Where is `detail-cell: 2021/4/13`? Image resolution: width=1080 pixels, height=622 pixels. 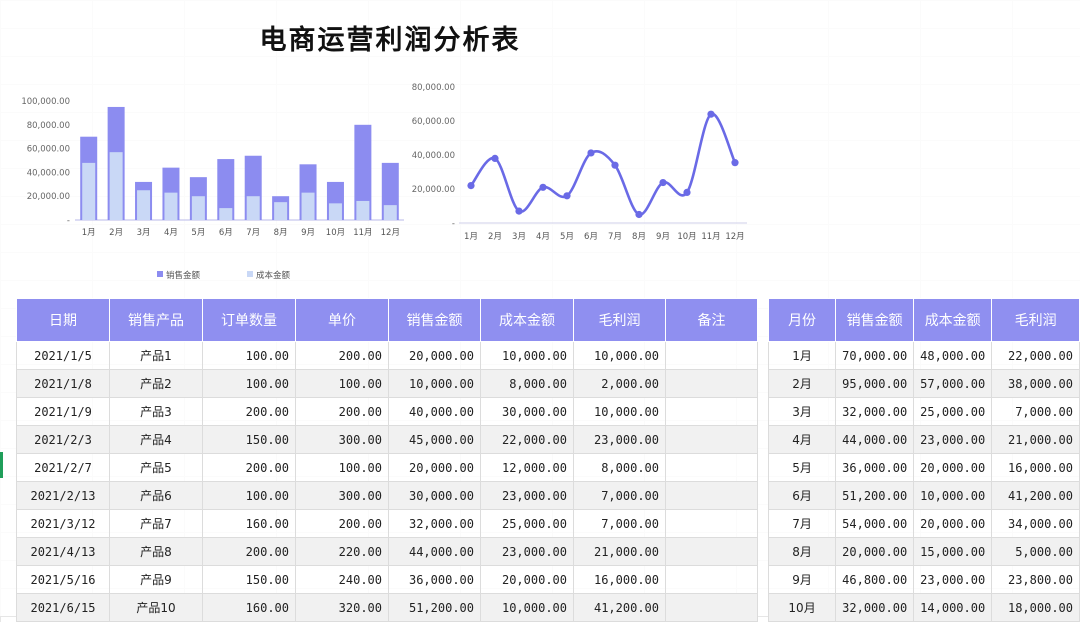
detail-cell: 2021/4/13 is located at coordinates (63, 551).